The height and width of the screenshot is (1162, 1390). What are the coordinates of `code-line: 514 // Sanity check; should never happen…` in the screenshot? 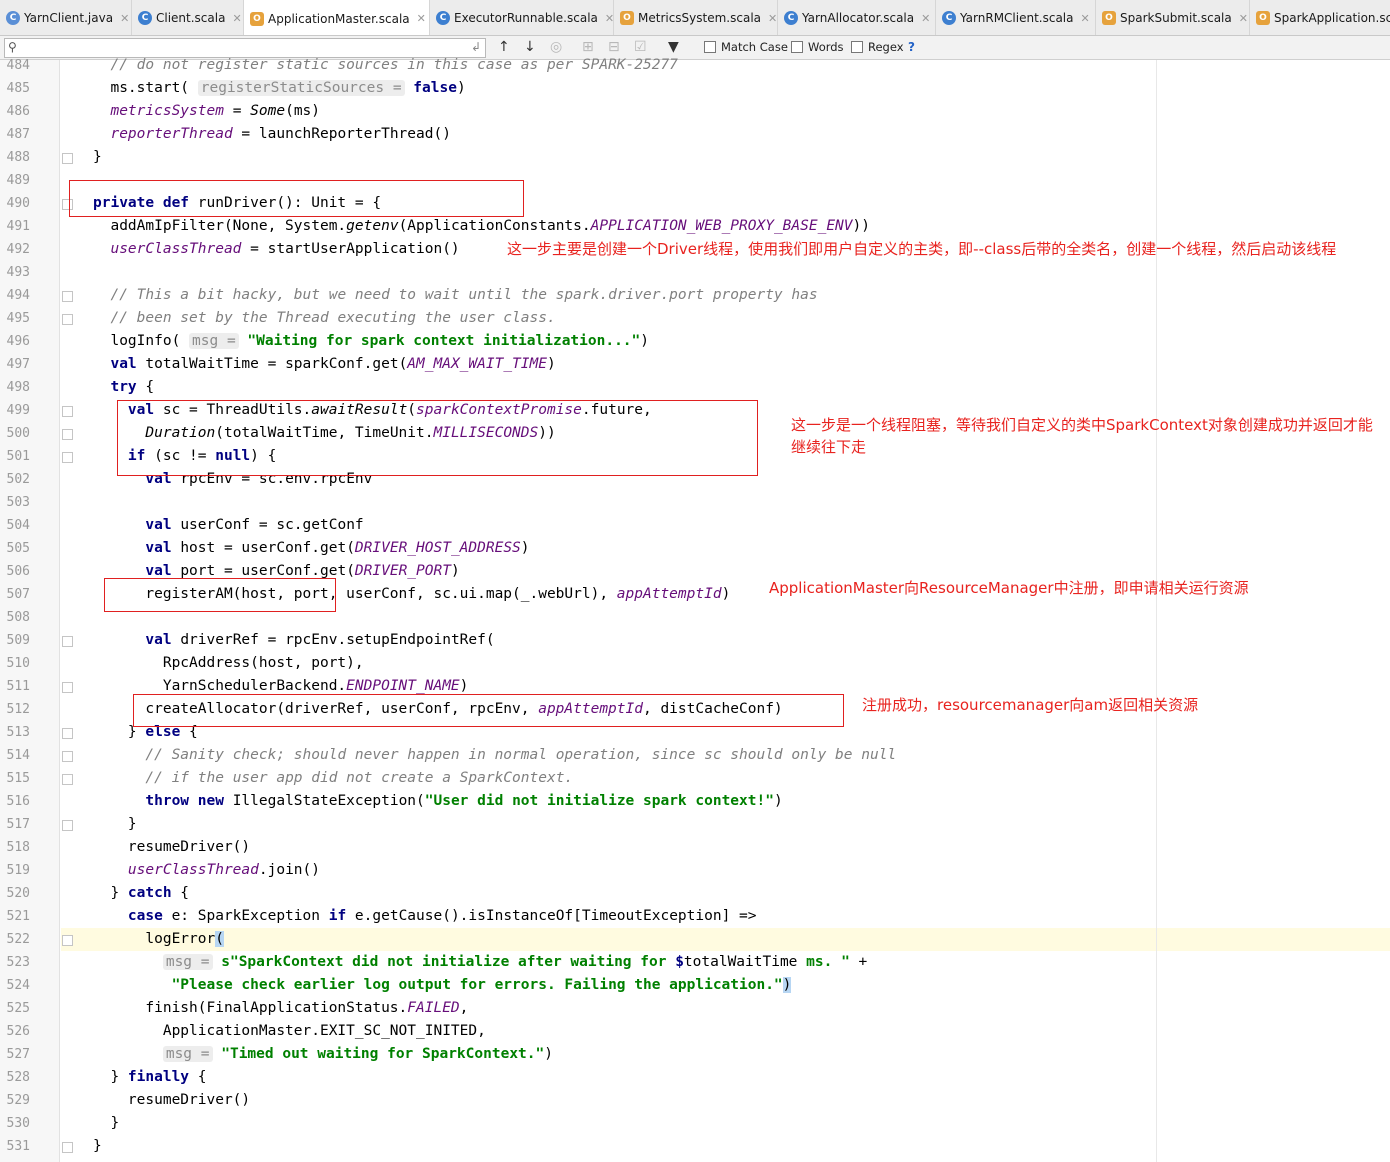 It's located at (695, 756).